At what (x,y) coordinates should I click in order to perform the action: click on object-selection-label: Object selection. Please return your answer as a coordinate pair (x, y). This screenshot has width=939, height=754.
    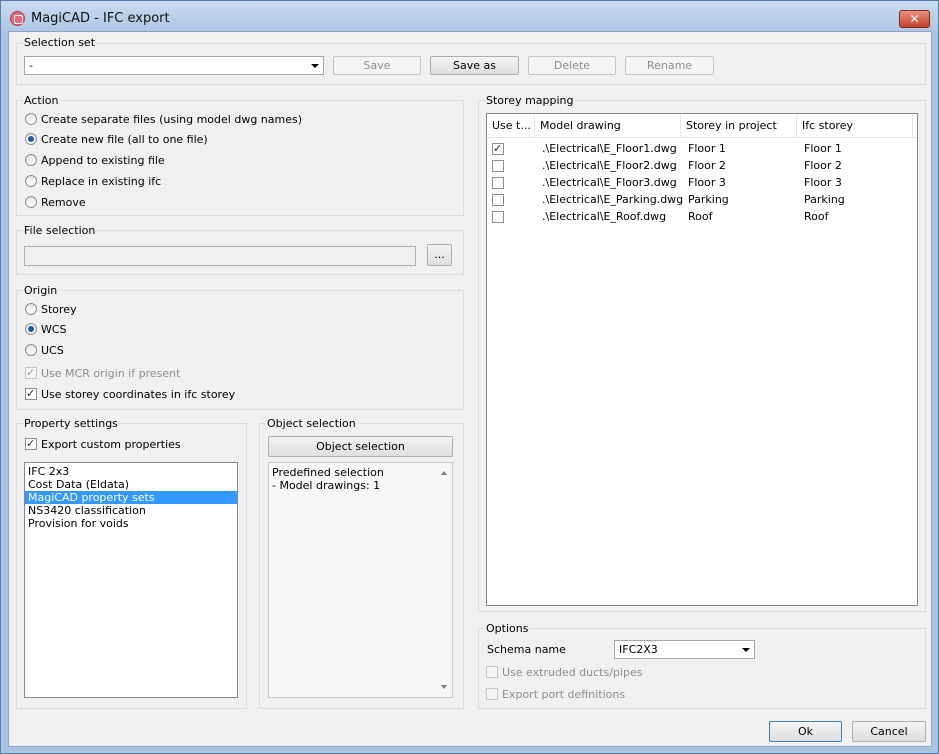
    Looking at the image, I should click on (311, 423).